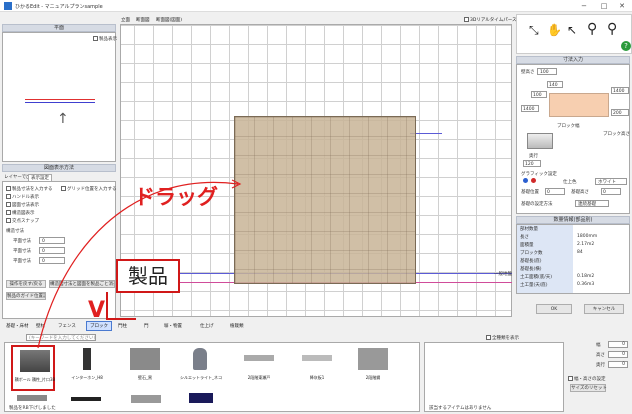 The height and width of the screenshot is (414, 632). Describe the element at coordinates (121, 306) in the screenshot. I see `annotation-connector` at that location.